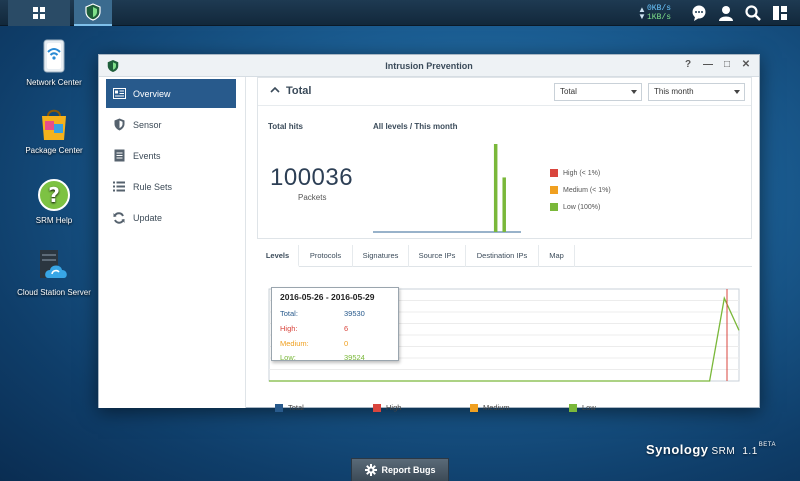 The width and height of the screenshot is (800, 481). I want to click on tab-levels: Levels, so click(278, 256).